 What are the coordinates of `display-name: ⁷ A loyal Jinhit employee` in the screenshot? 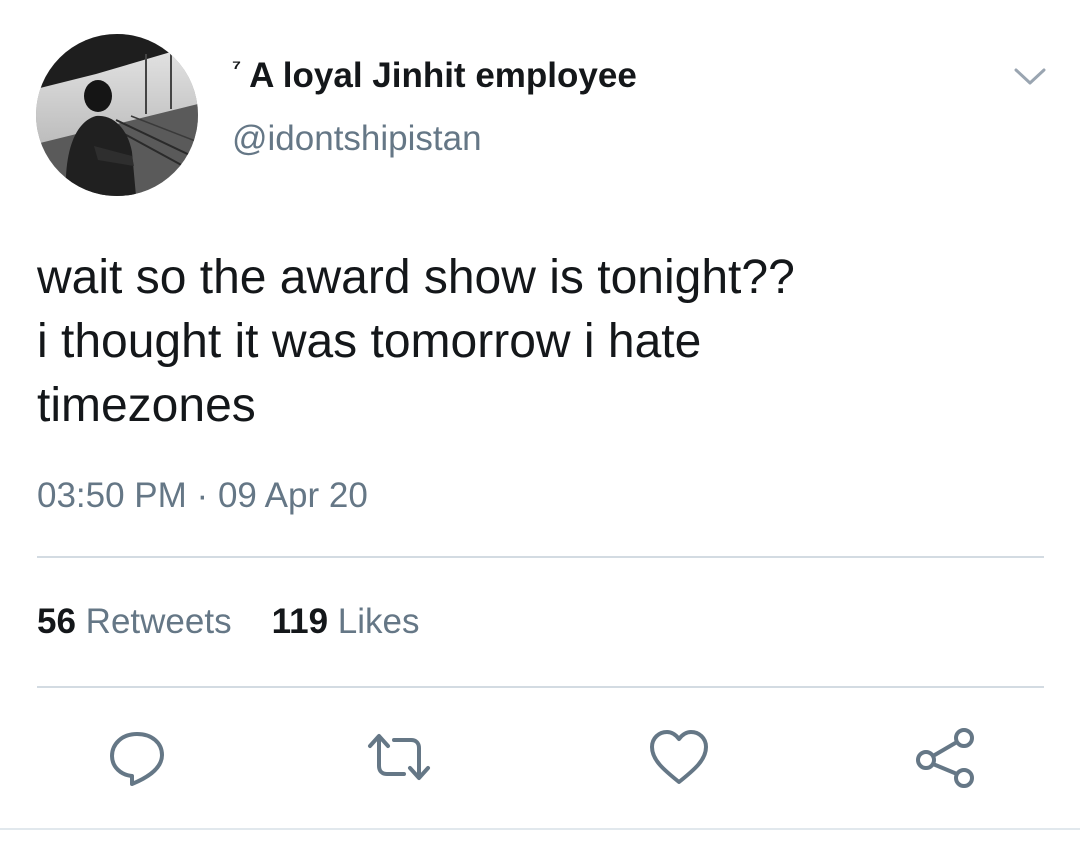 It's located at (434, 75).